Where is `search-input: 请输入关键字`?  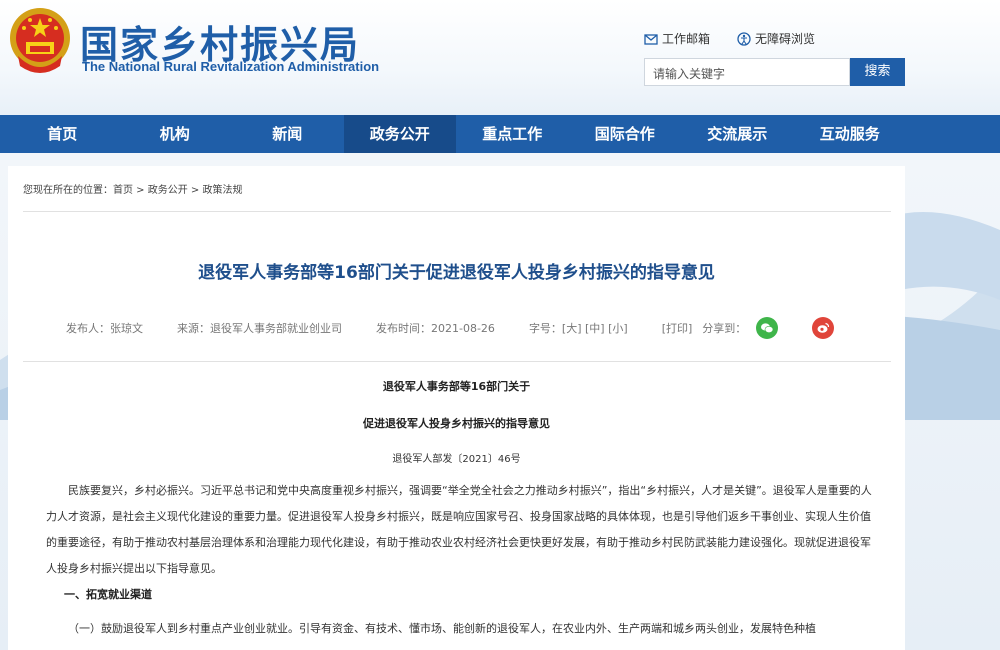
search-input: 请输入关键字 is located at coordinates (747, 72).